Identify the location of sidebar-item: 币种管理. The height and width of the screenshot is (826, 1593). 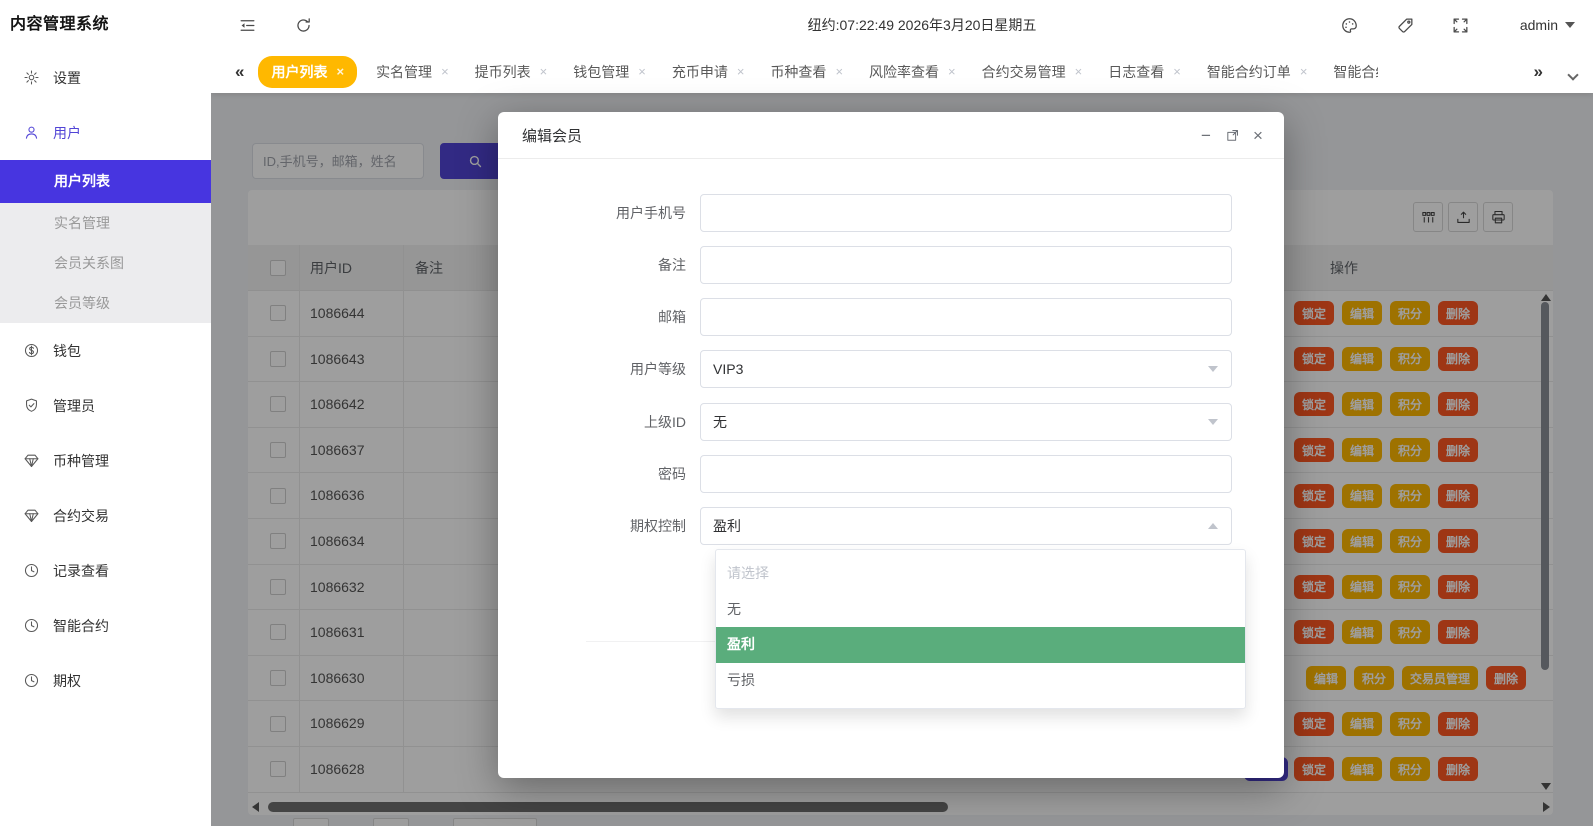
(105, 460).